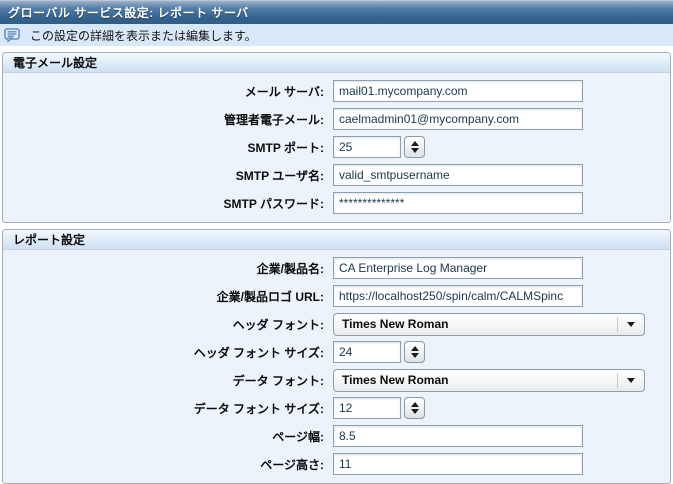 The height and width of the screenshot is (484, 673). What do you see at coordinates (458, 296) in the screenshot?
I see `logo-url-input` at bounding box center [458, 296].